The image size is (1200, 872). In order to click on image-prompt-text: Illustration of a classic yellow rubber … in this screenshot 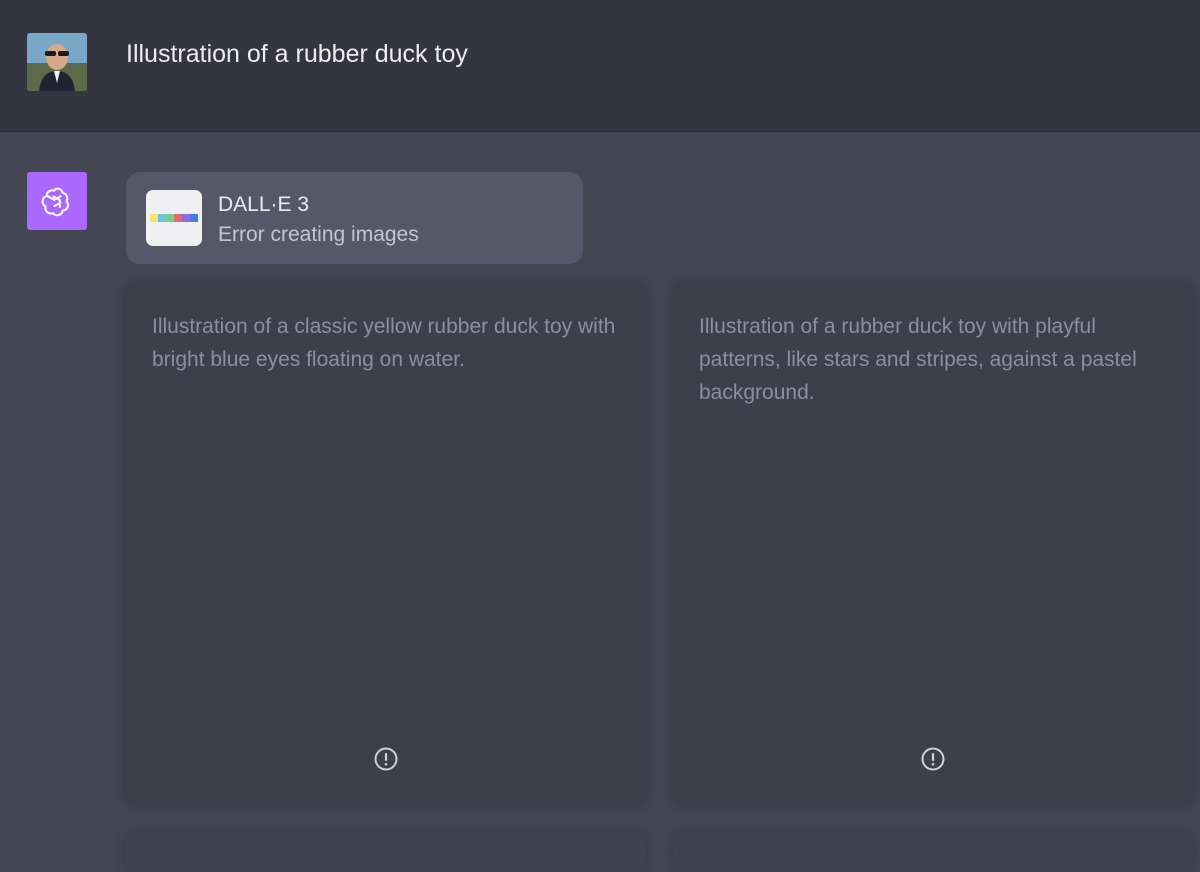, I will do `click(384, 343)`.